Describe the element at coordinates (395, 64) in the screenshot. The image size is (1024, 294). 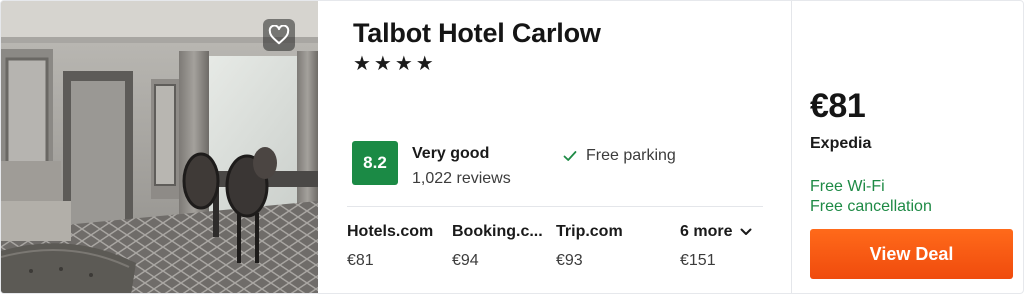
I see `star-rating: ★★★★` at that location.